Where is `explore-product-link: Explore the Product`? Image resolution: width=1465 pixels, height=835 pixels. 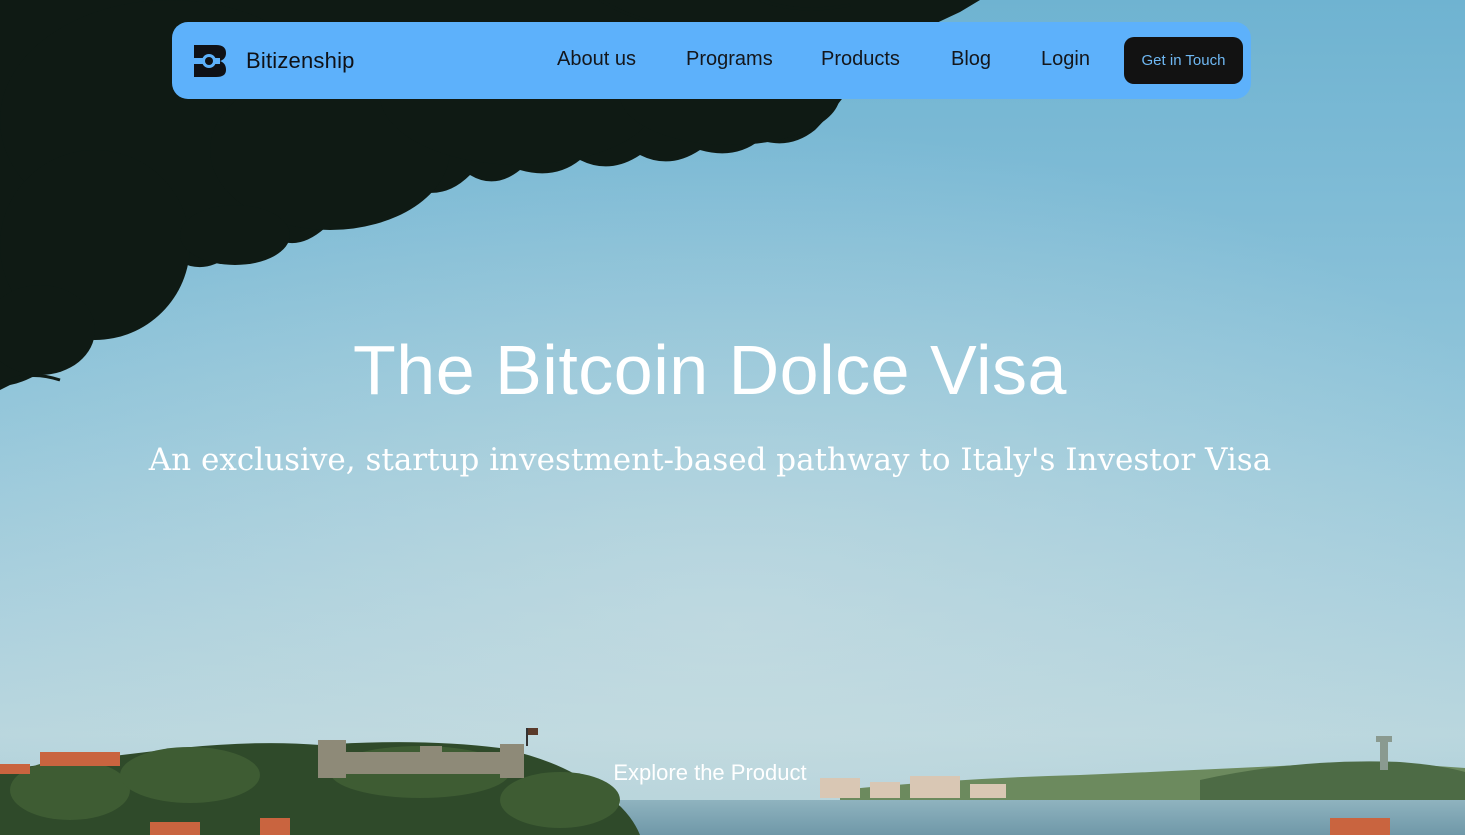
explore-product-link: Explore the Product is located at coordinates (710, 773).